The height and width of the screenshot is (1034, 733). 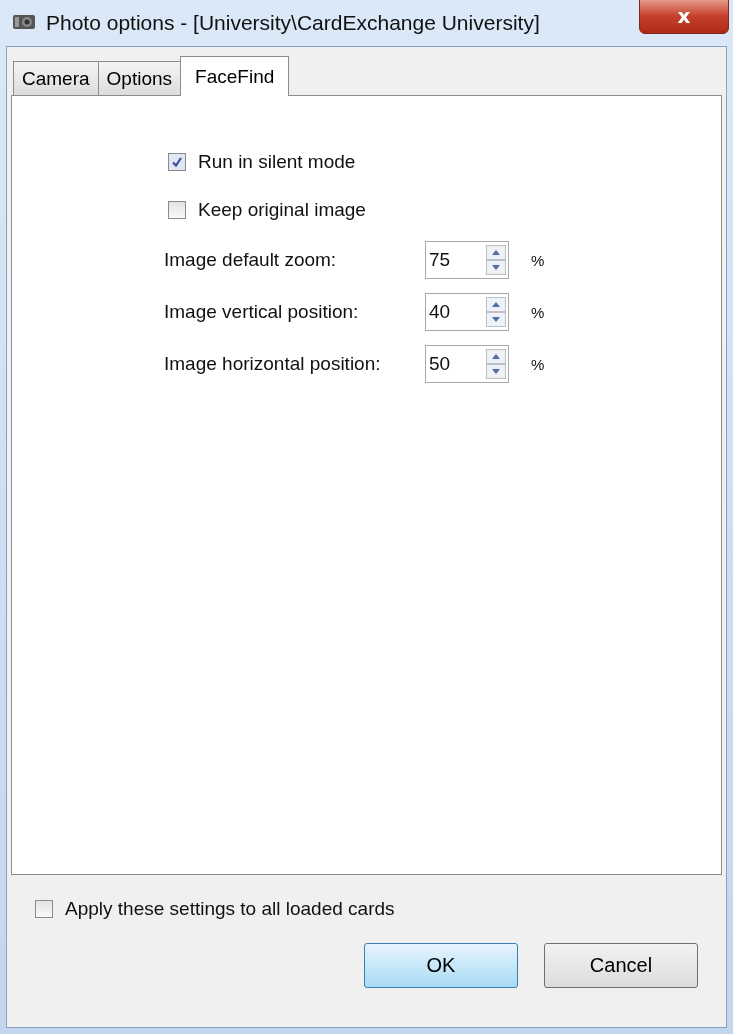 I want to click on checkbox-label: Apply these settings to all loaded cards, so click(x=230, y=909).